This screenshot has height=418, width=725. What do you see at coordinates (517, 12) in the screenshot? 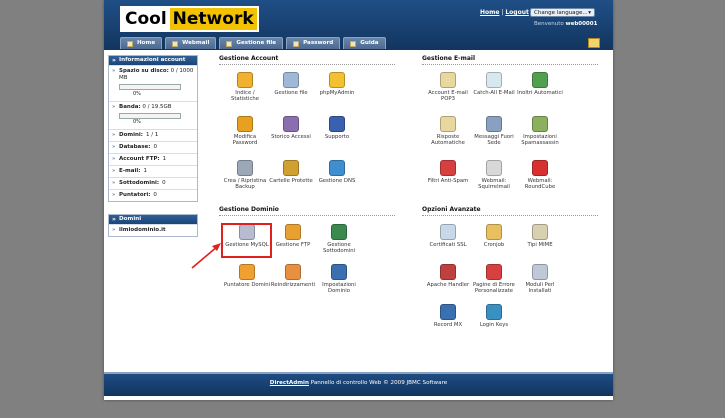
I see `logout-link: Logout` at bounding box center [517, 12].